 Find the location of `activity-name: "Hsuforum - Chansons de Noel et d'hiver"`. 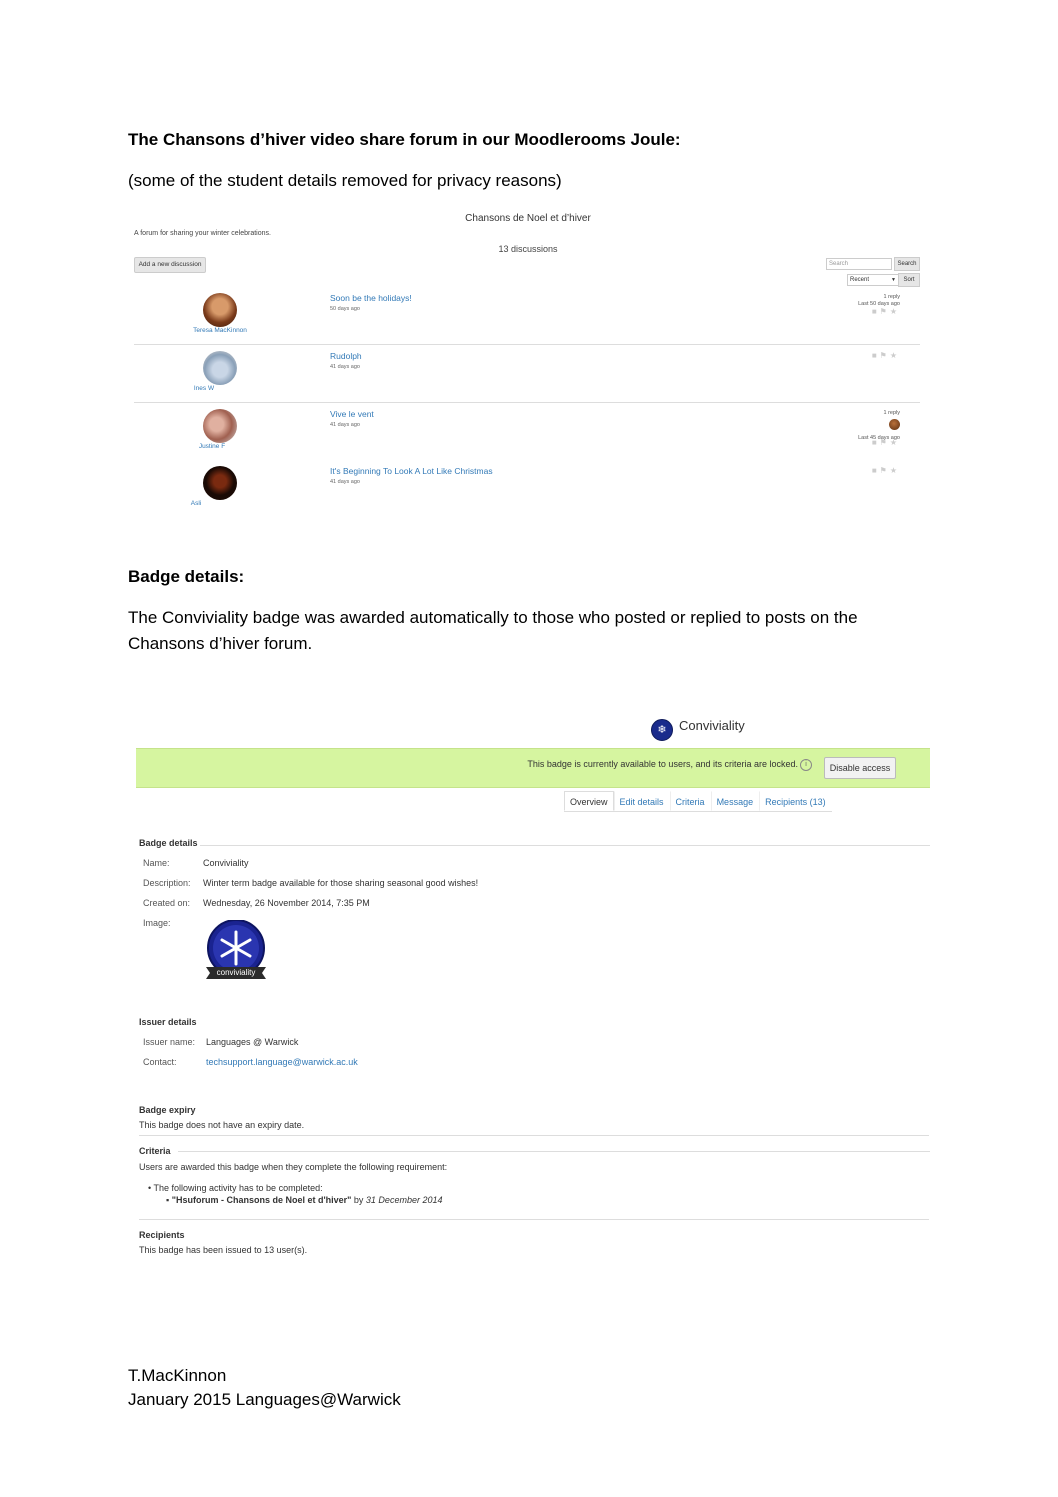

activity-name: "Hsuforum - Chansons de Noel et d'hiver" is located at coordinates (262, 1200).